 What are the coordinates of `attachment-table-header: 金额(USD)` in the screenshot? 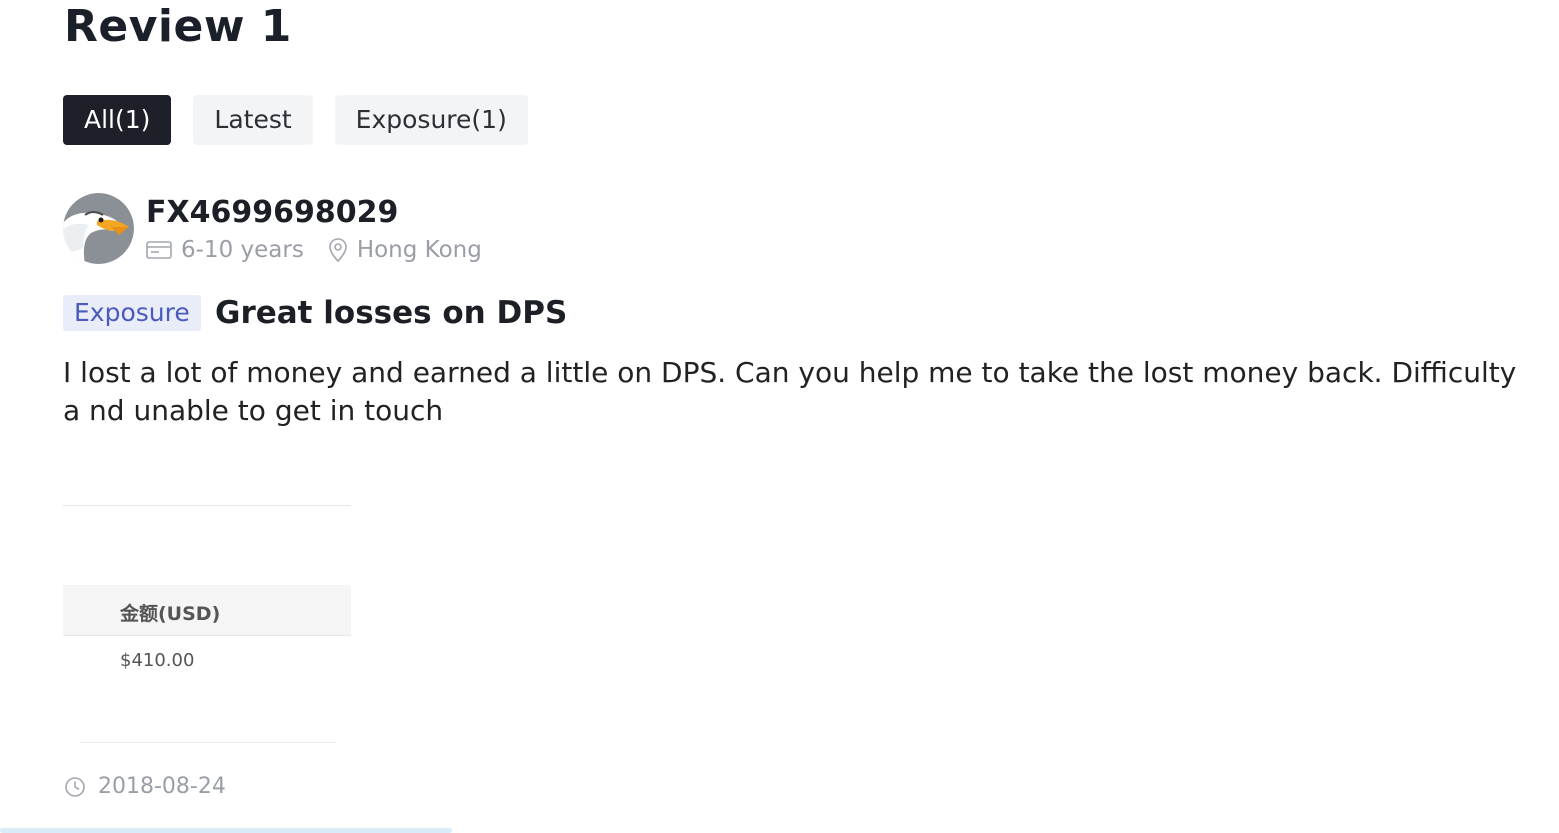 It's located at (207, 610).